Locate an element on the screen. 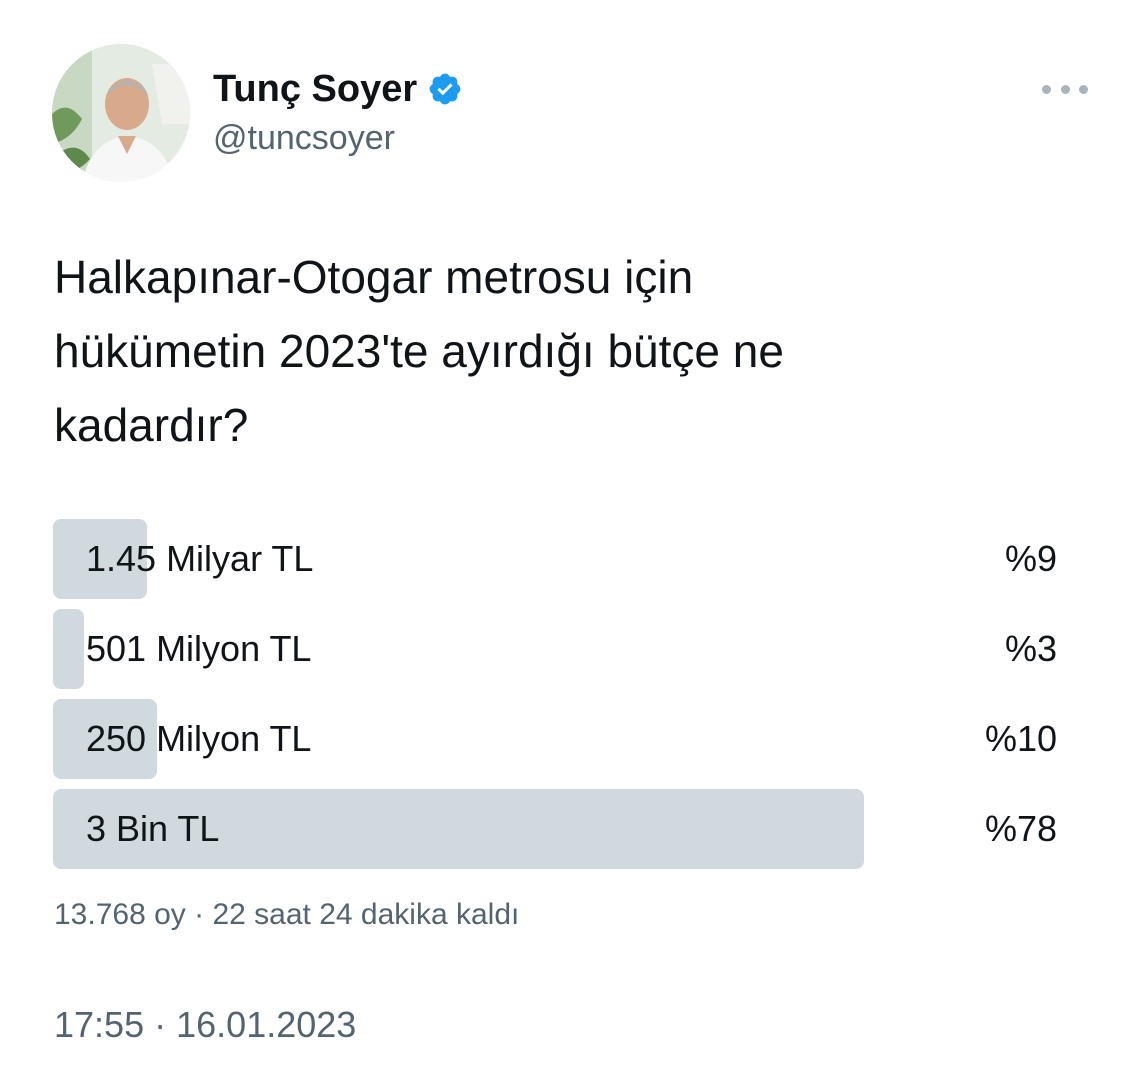  poll-option-label: 250 Milyon TL is located at coordinates (199, 738).